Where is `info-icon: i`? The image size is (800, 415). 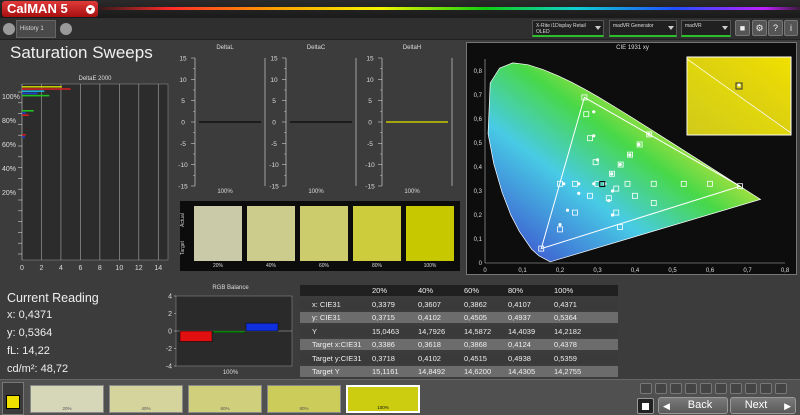
info-icon: i is located at coordinates (791, 28).